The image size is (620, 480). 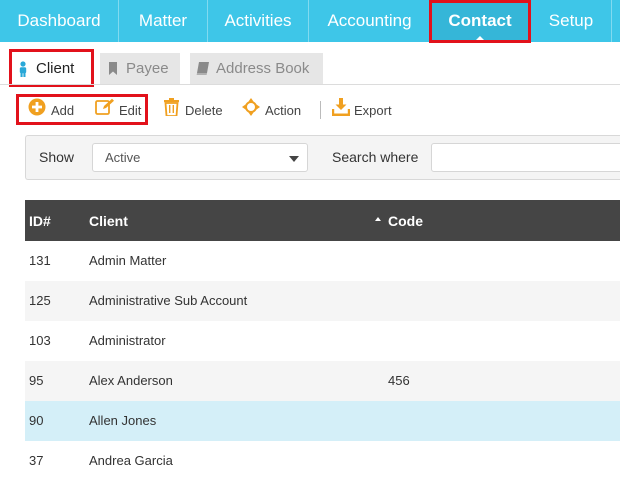 I want to click on cell-client: Administrative Sub Account, so click(x=168, y=300).